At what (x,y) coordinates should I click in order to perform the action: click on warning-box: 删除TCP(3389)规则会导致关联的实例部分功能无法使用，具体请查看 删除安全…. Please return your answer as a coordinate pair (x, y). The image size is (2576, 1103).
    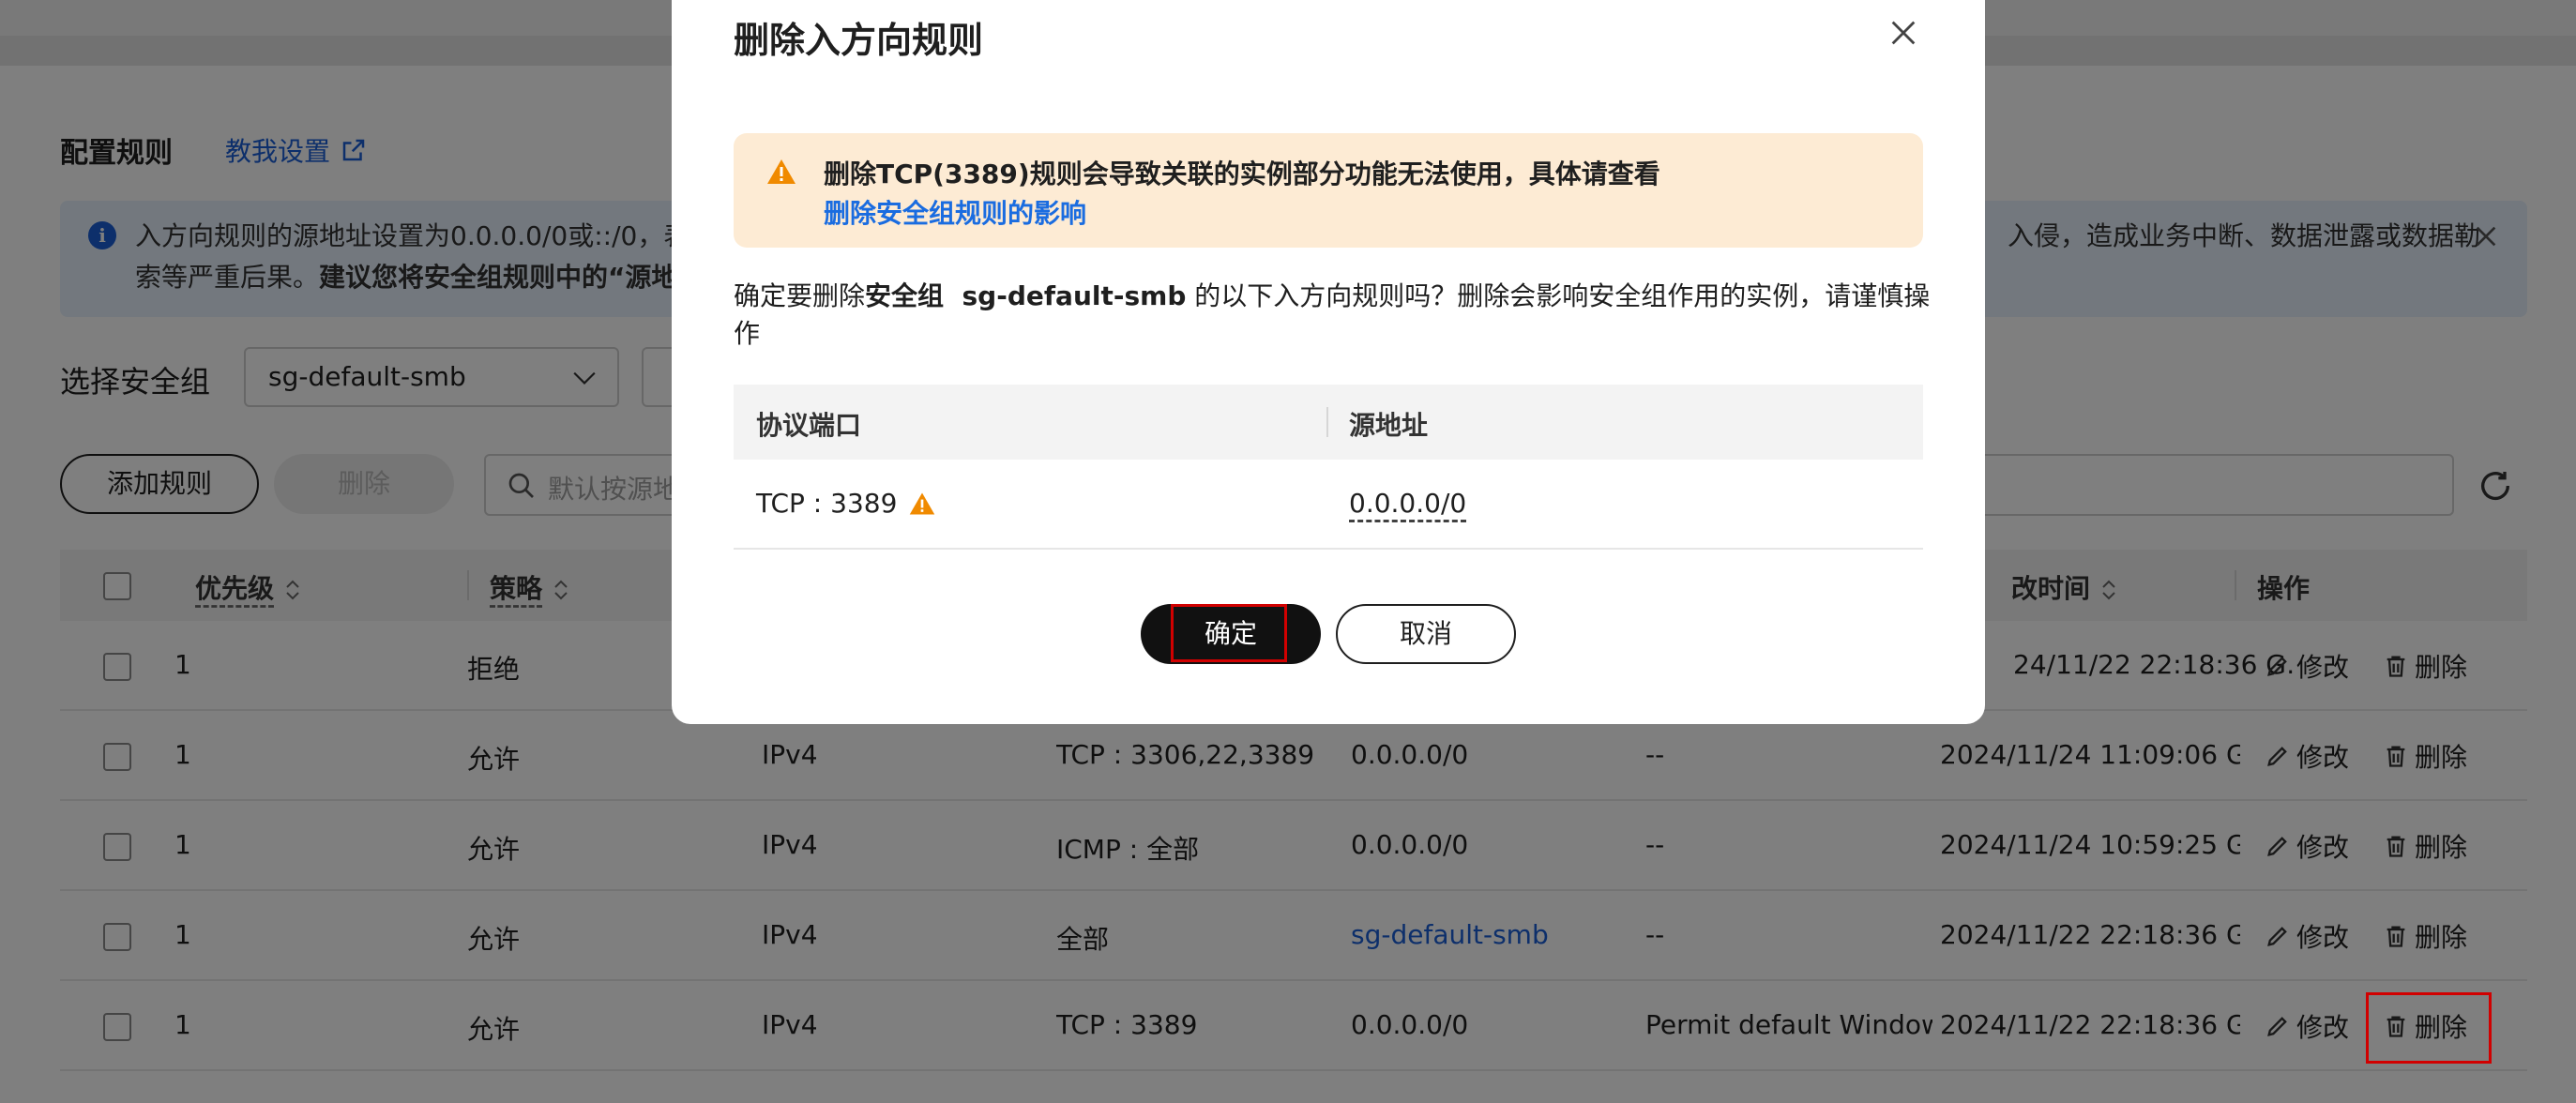
    Looking at the image, I should click on (1328, 190).